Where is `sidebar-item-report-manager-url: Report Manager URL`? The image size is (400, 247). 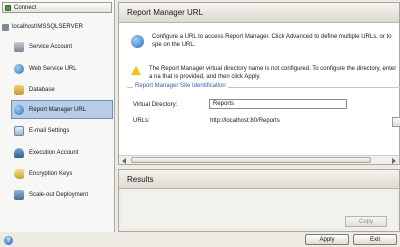 sidebar-item-report-manager-url: Report Manager URL is located at coordinates (62, 109).